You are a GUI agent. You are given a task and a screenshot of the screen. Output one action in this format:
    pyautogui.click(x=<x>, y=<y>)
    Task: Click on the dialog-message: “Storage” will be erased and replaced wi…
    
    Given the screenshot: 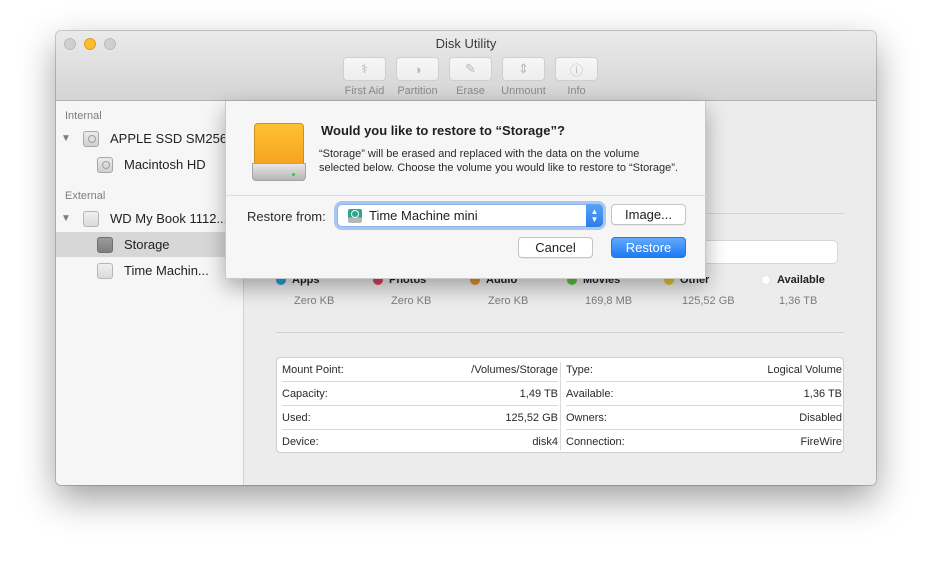 What is the action you would take?
    pyautogui.click(x=498, y=161)
    